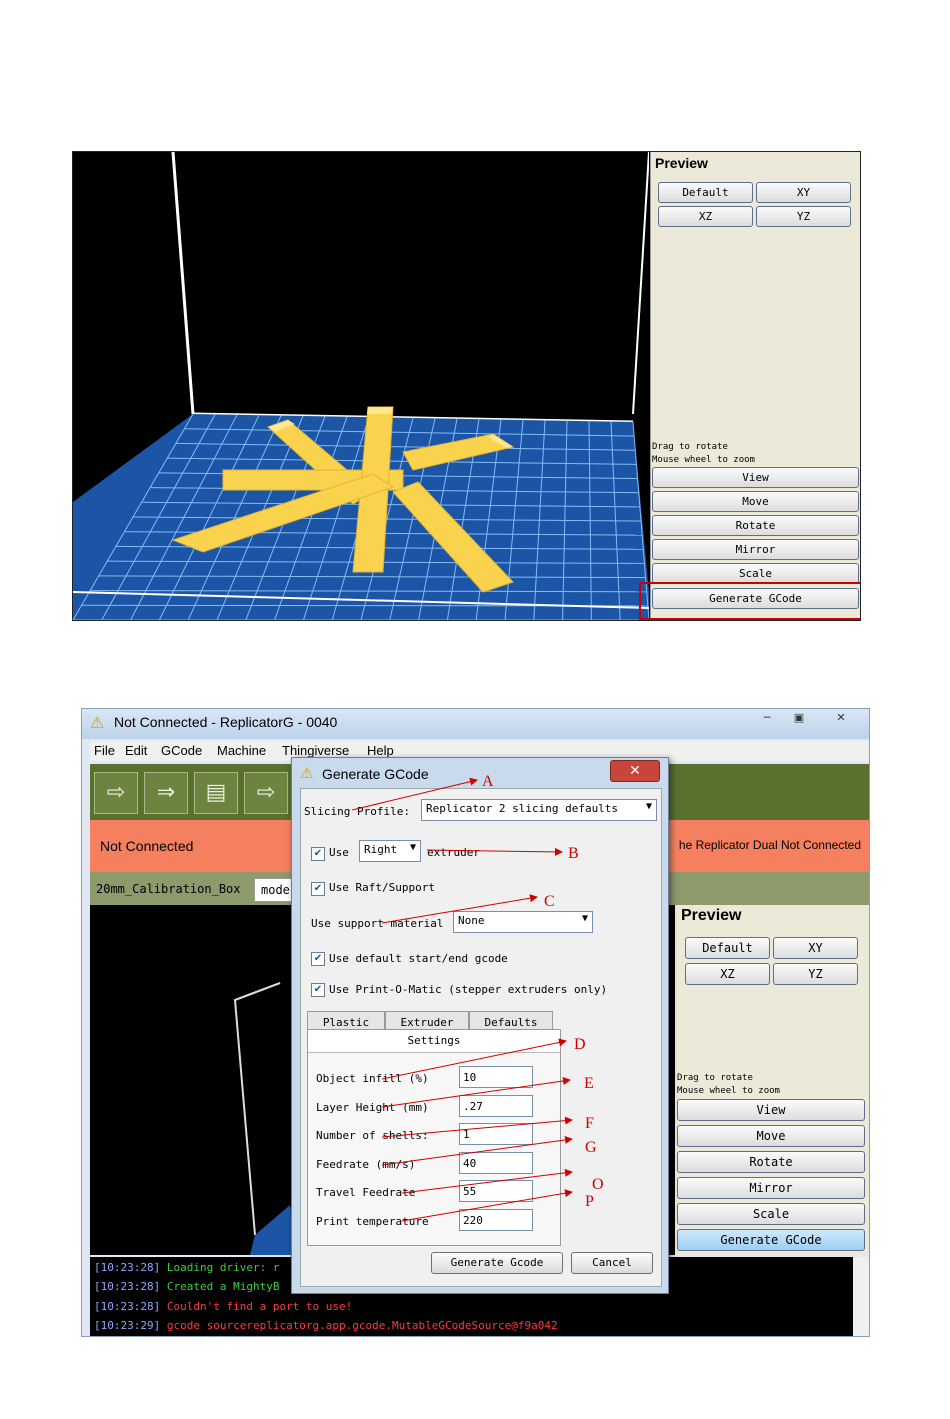 This screenshot has height=1419, width=950. What do you see at coordinates (705, 192) in the screenshot?
I see `default-view-button: Default` at bounding box center [705, 192].